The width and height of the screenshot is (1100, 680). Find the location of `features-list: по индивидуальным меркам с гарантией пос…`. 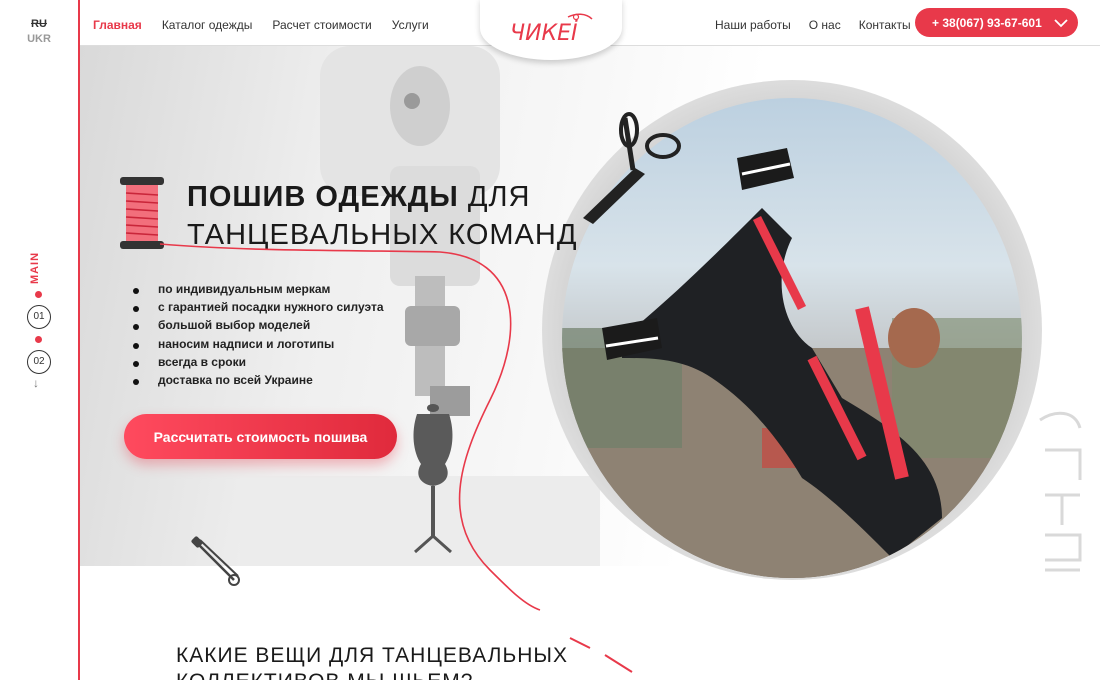

features-list: по индивидуальным меркам с гарантией пос… is located at coordinates (258, 336).